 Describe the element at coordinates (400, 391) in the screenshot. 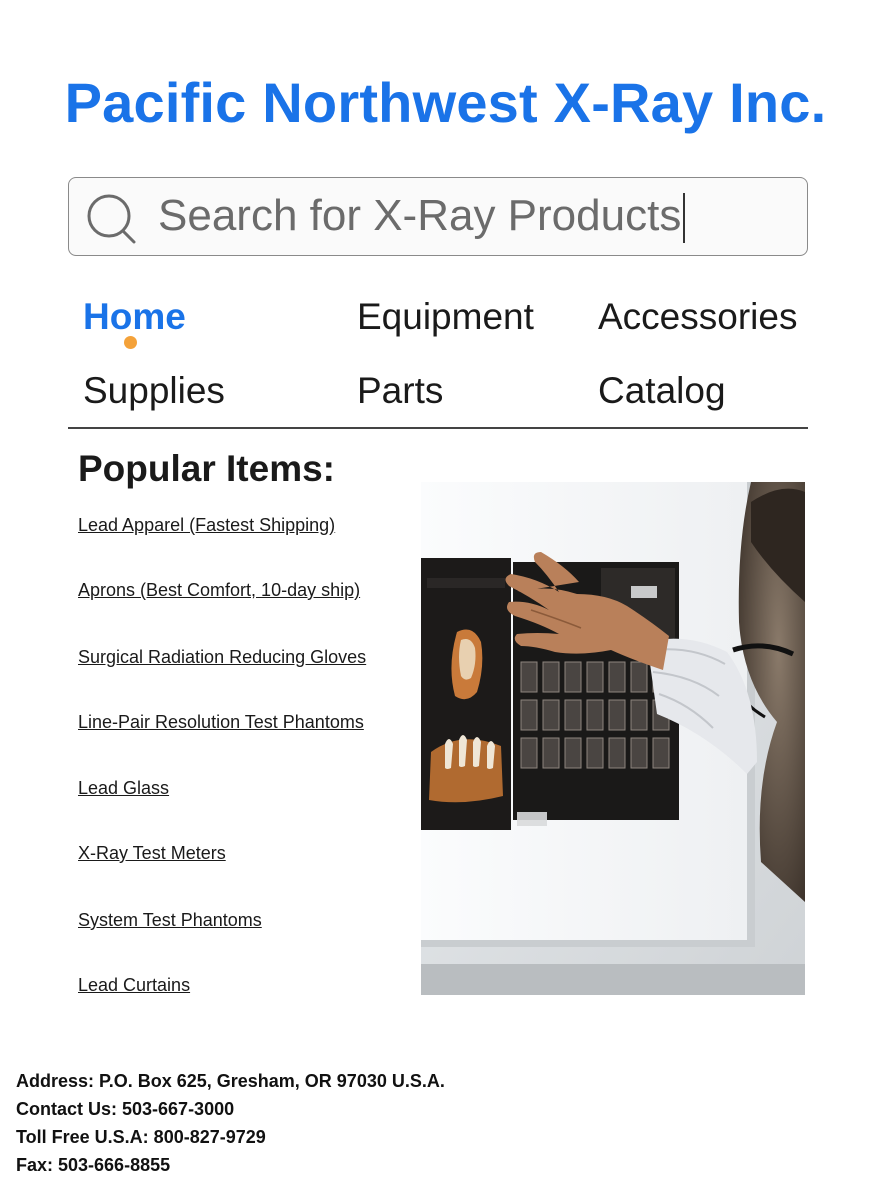

I see `nav-item-parts: Parts` at that location.